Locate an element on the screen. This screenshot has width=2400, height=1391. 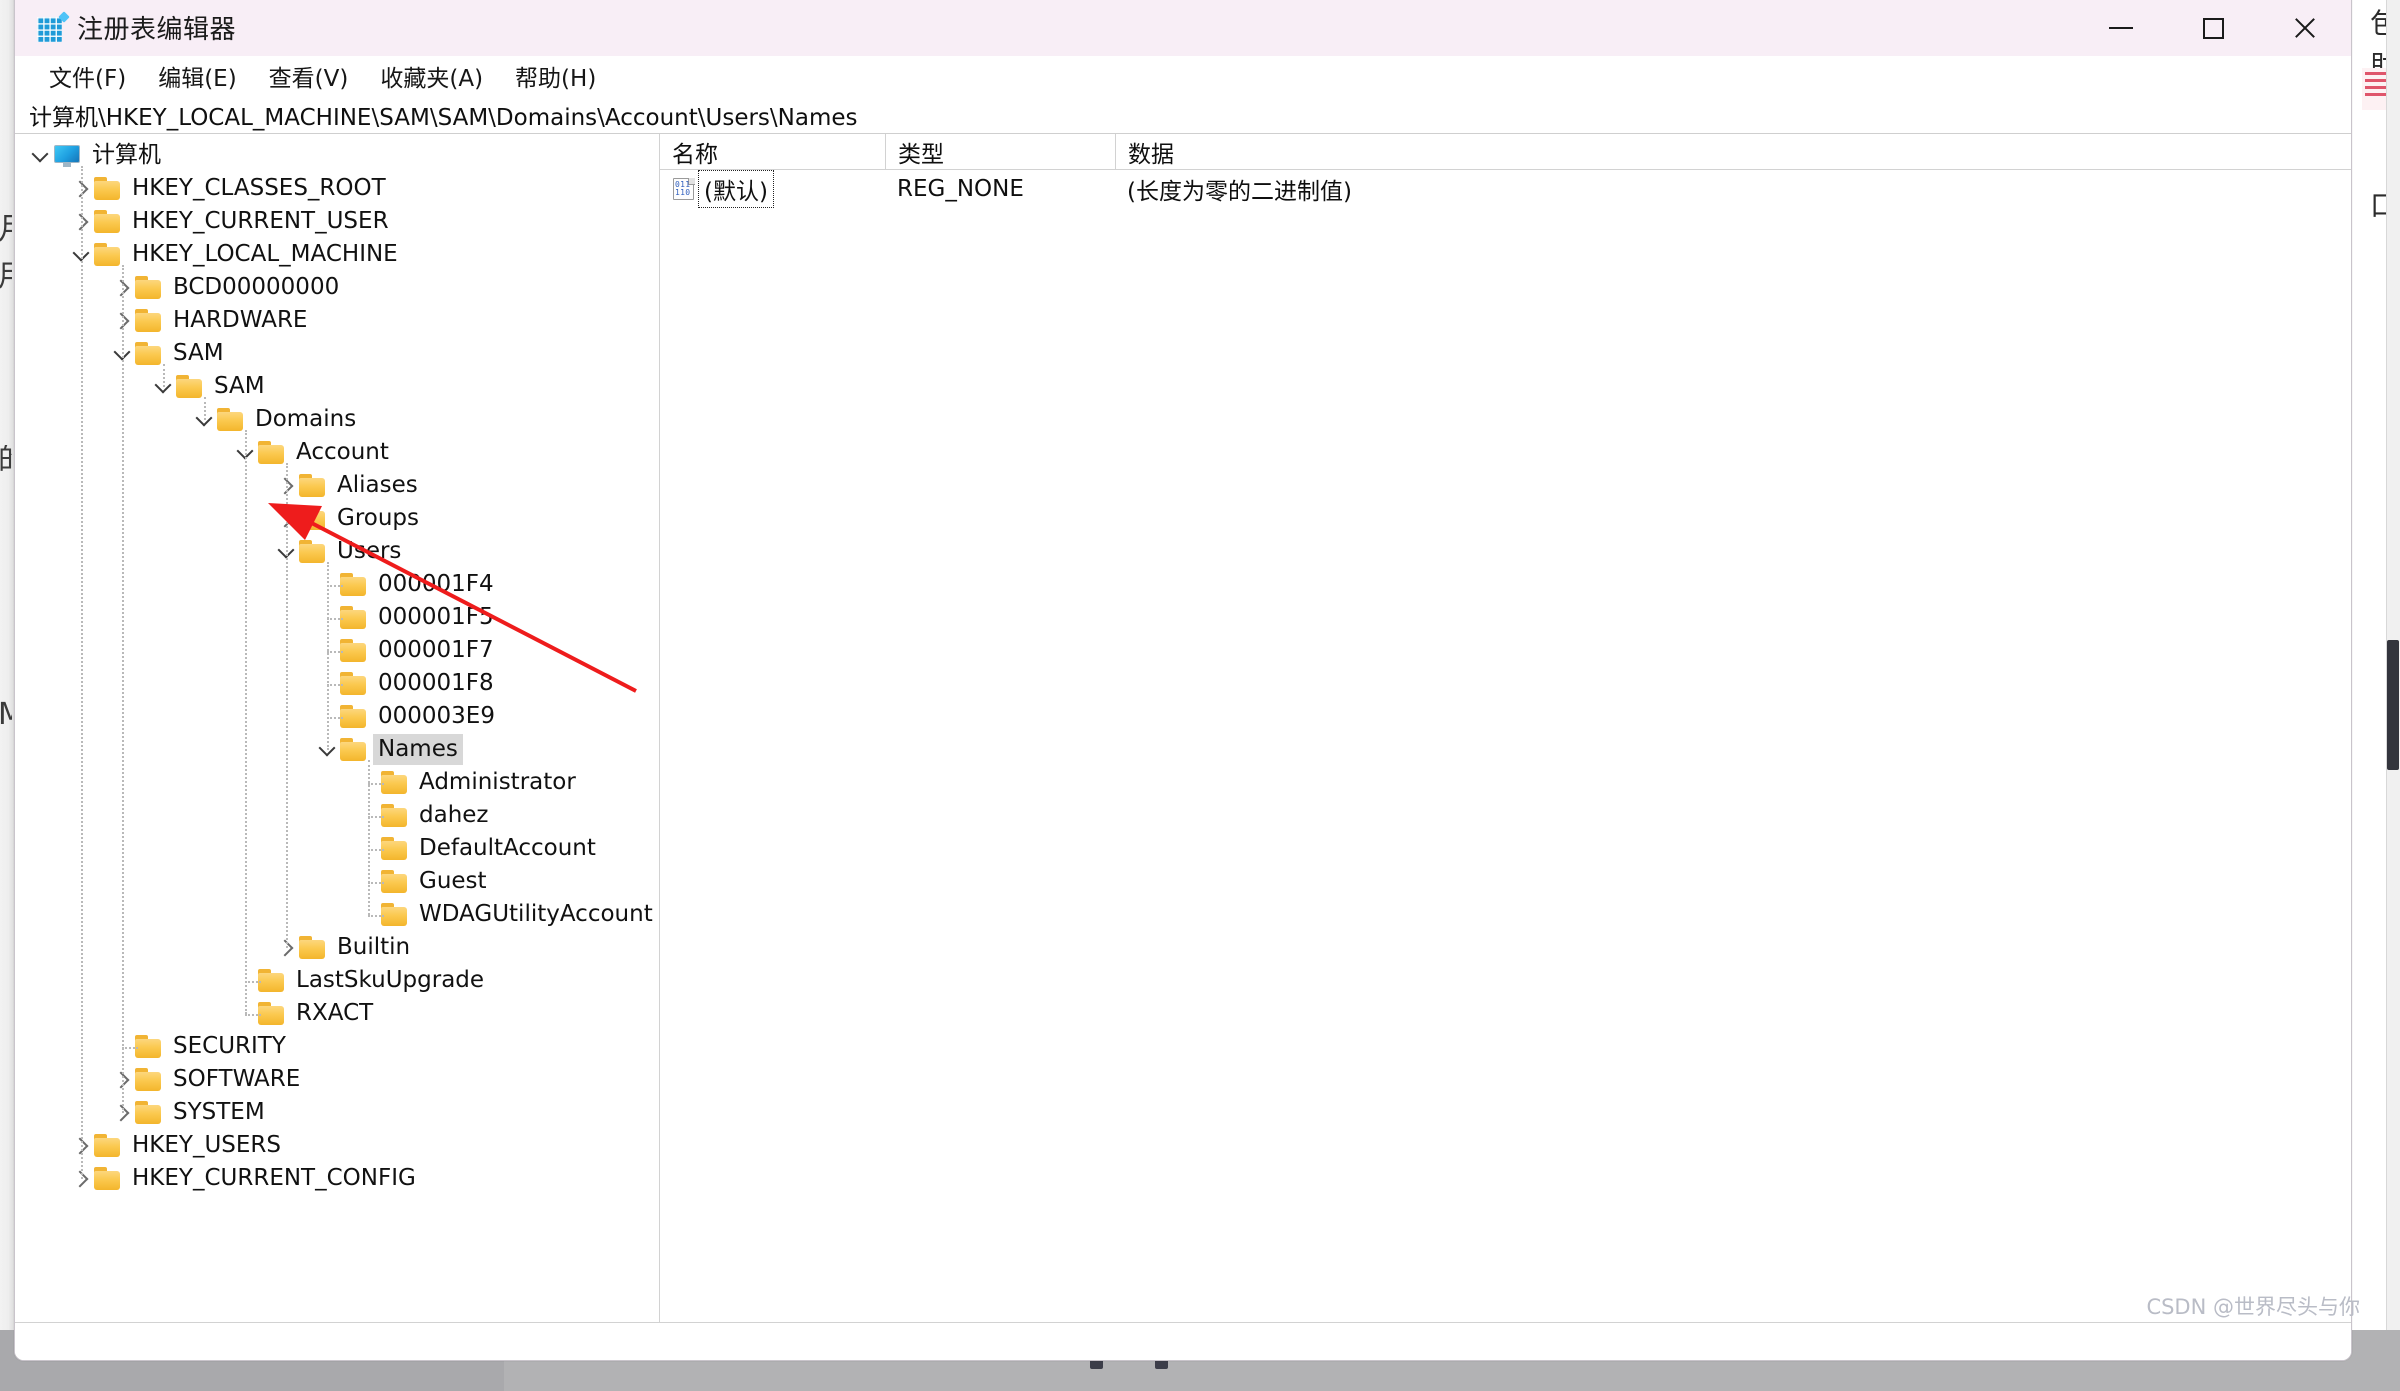
column-header-data: 数据 is located at coordinates (1615, 152).